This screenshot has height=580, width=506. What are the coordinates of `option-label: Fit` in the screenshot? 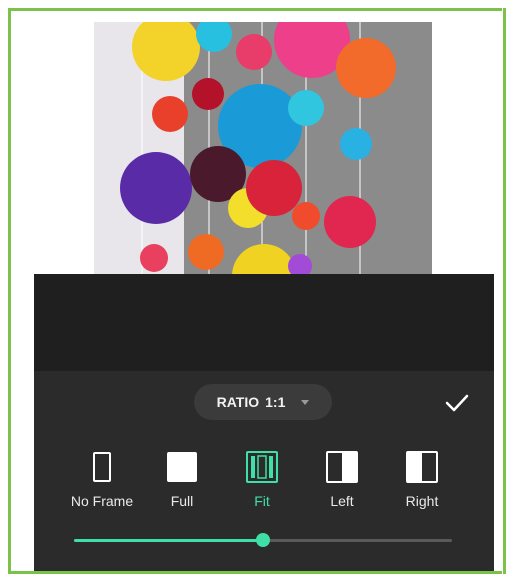 It's located at (262, 501).